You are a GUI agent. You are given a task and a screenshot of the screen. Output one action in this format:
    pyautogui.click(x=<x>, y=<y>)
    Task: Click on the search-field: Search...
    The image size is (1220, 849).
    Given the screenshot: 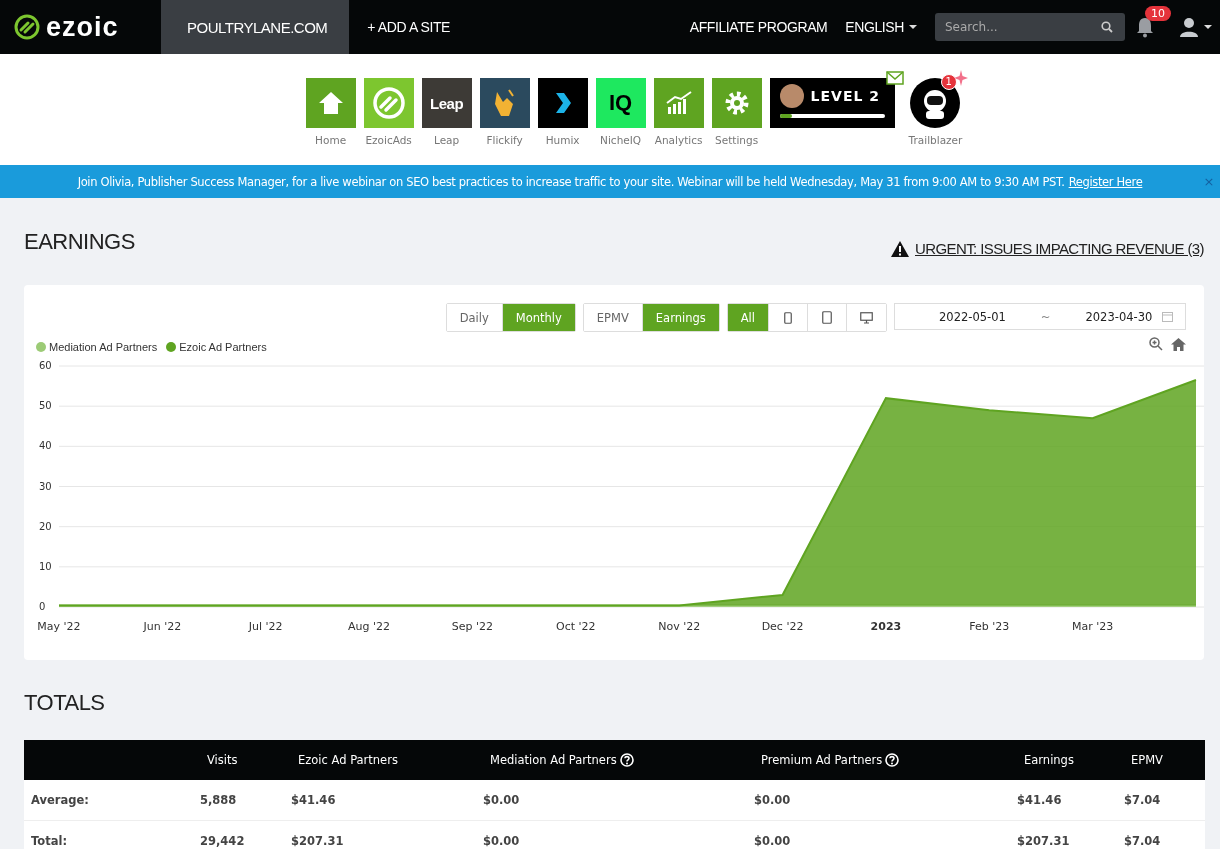 What is the action you would take?
    pyautogui.click(x=1030, y=27)
    